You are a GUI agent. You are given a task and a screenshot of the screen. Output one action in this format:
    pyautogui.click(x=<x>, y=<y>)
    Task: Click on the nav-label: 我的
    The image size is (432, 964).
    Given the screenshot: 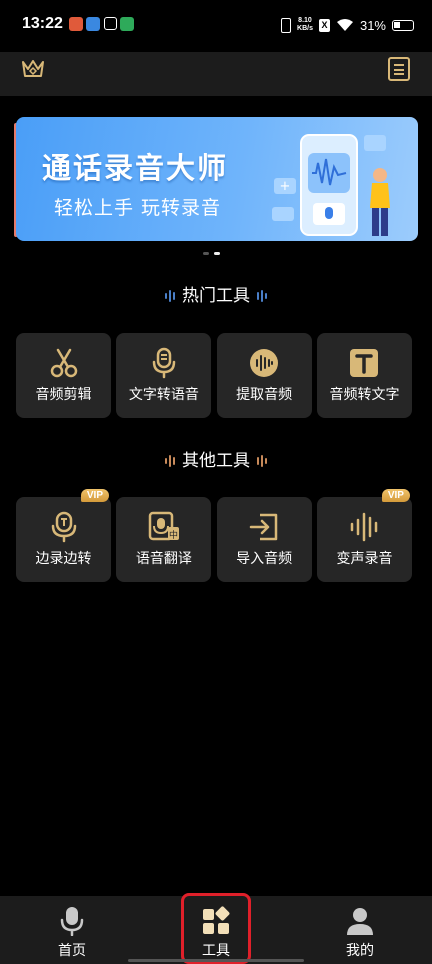 What is the action you would take?
    pyautogui.click(x=360, y=951)
    